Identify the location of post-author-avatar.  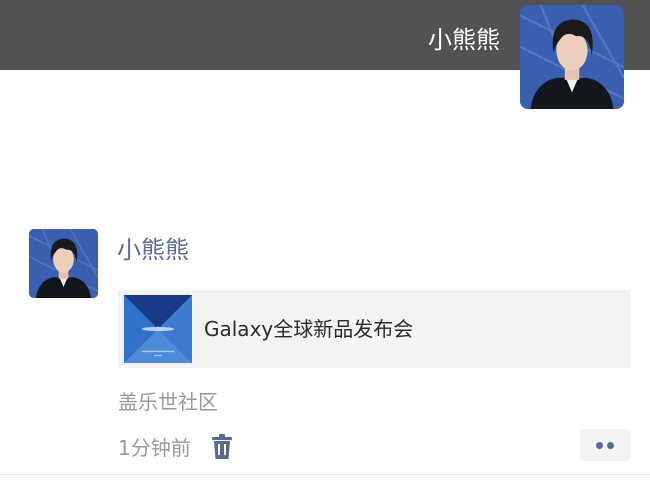
(63, 263).